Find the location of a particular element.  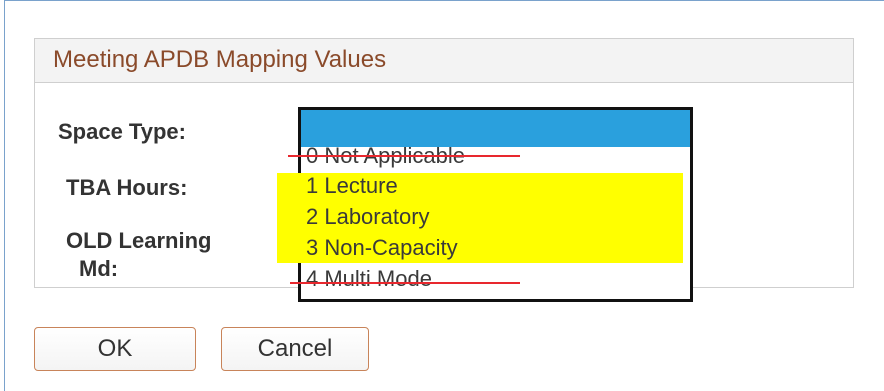

panel-header: Meeting APDB Mapping Values is located at coordinates (444, 61).